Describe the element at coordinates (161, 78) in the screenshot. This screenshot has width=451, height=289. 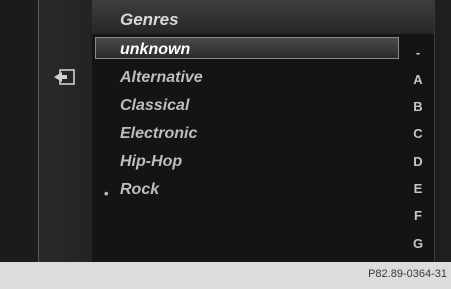
I see `list-item-alternative: Alternative` at that location.